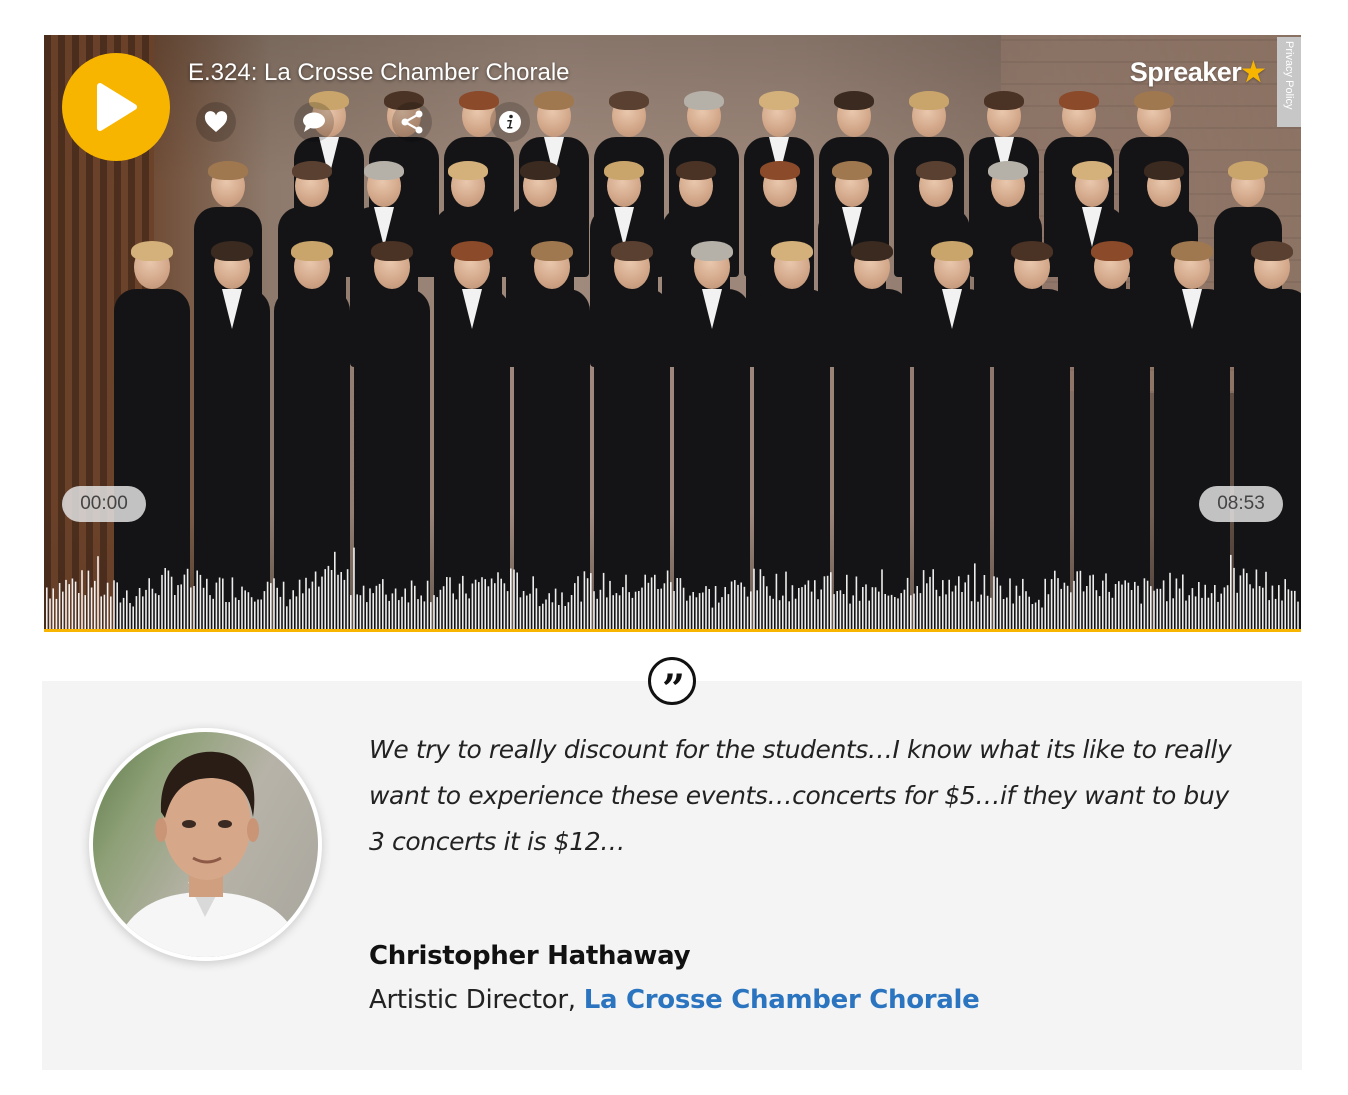  I want to click on play-button, so click(116, 107).